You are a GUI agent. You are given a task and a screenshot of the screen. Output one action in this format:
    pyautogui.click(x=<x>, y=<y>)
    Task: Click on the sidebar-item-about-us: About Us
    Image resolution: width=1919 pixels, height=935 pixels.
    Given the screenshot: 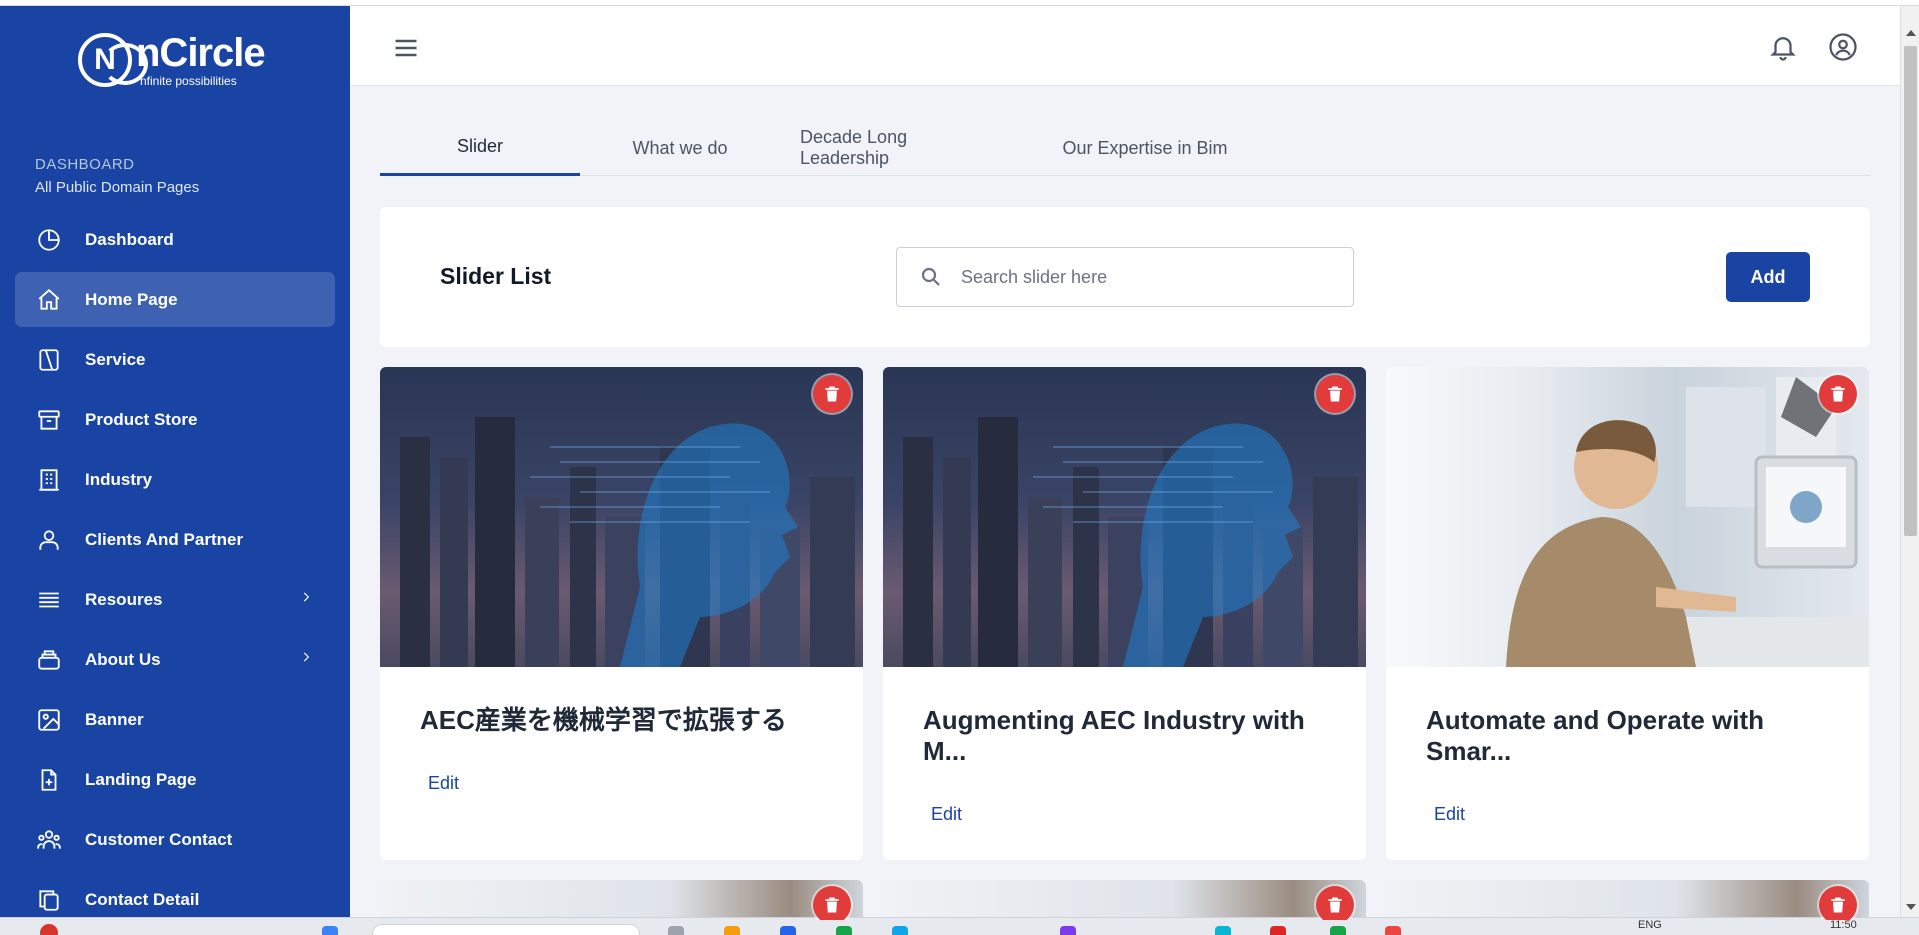 What is the action you would take?
    pyautogui.click(x=175, y=659)
    